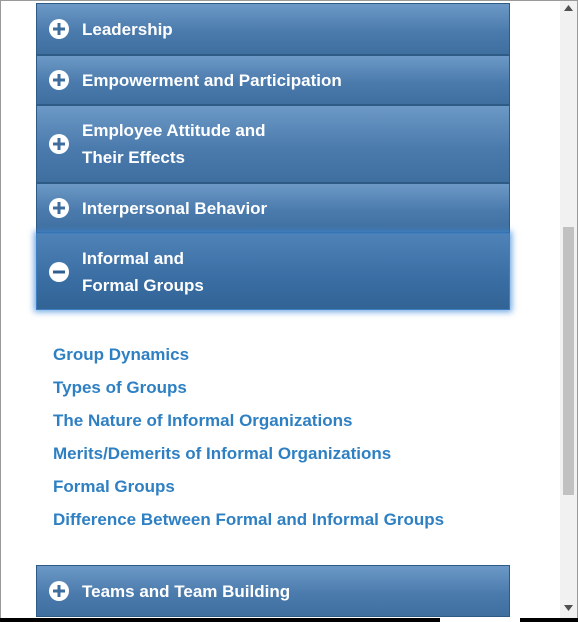 The width and height of the screenshot is (578, 622). I want to click on accordion-header-teams: Teams and Team Building, so click(273, 591).